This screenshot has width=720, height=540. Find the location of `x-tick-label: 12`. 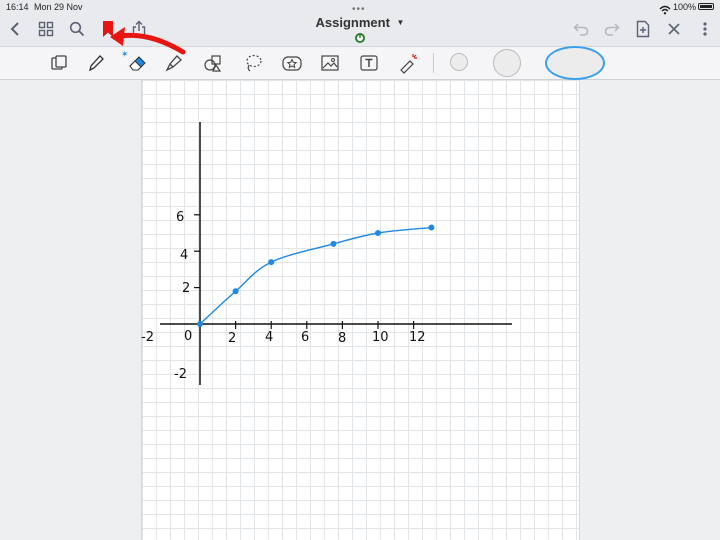

x-tick-label: 12 is located at coordinates (417, 337).